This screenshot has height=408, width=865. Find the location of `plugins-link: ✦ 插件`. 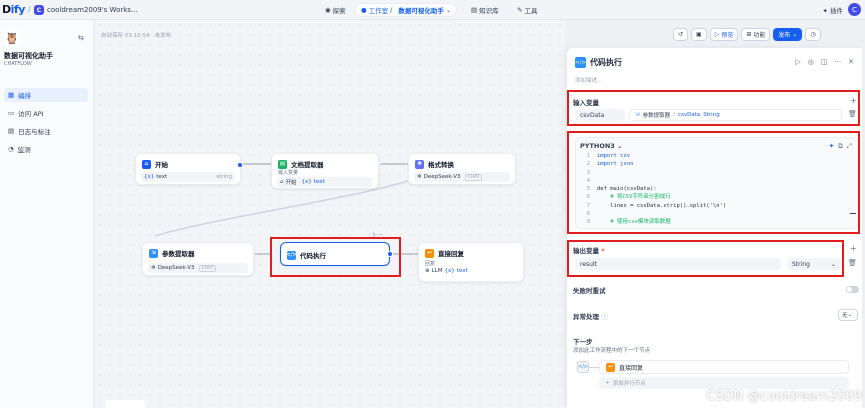

plugins-link: ✦ 插件 is located at coordinates (832, 10).